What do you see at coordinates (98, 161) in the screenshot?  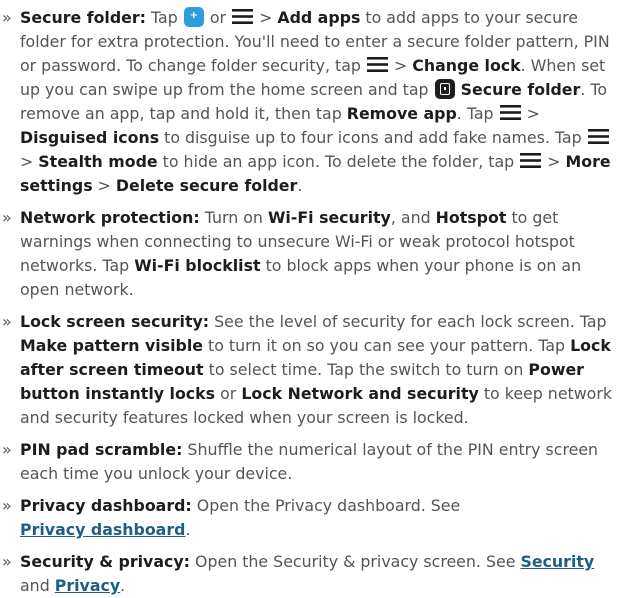 I see `stealth-mode-label: Stealth mode` at bounding box center [98, 161].